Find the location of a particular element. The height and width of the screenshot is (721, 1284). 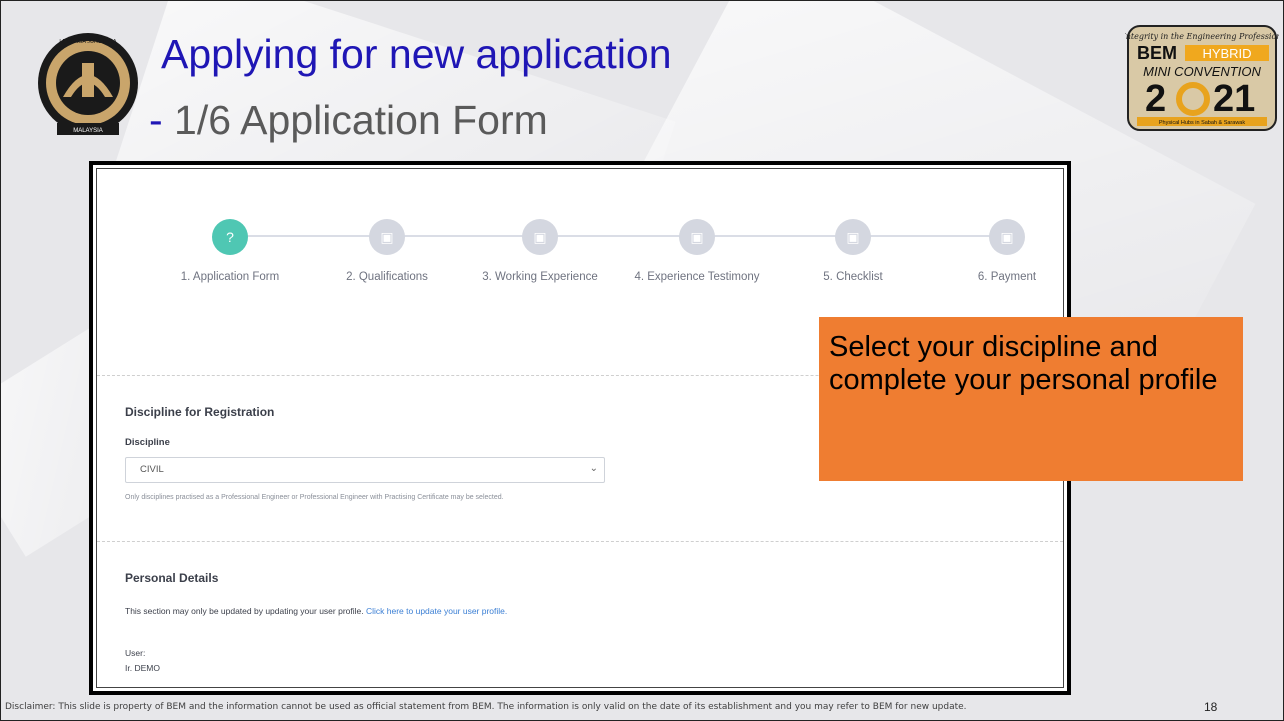

svg-text: HYBRID is located at coordinates (1226, 53).